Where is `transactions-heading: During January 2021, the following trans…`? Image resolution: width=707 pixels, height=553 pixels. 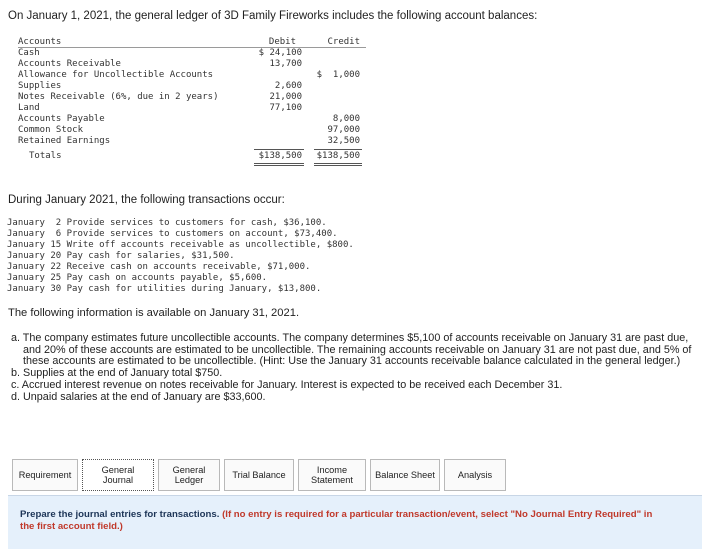 transactions-heading: During January 2021, the following trans… is located at coordinates (146, 200).